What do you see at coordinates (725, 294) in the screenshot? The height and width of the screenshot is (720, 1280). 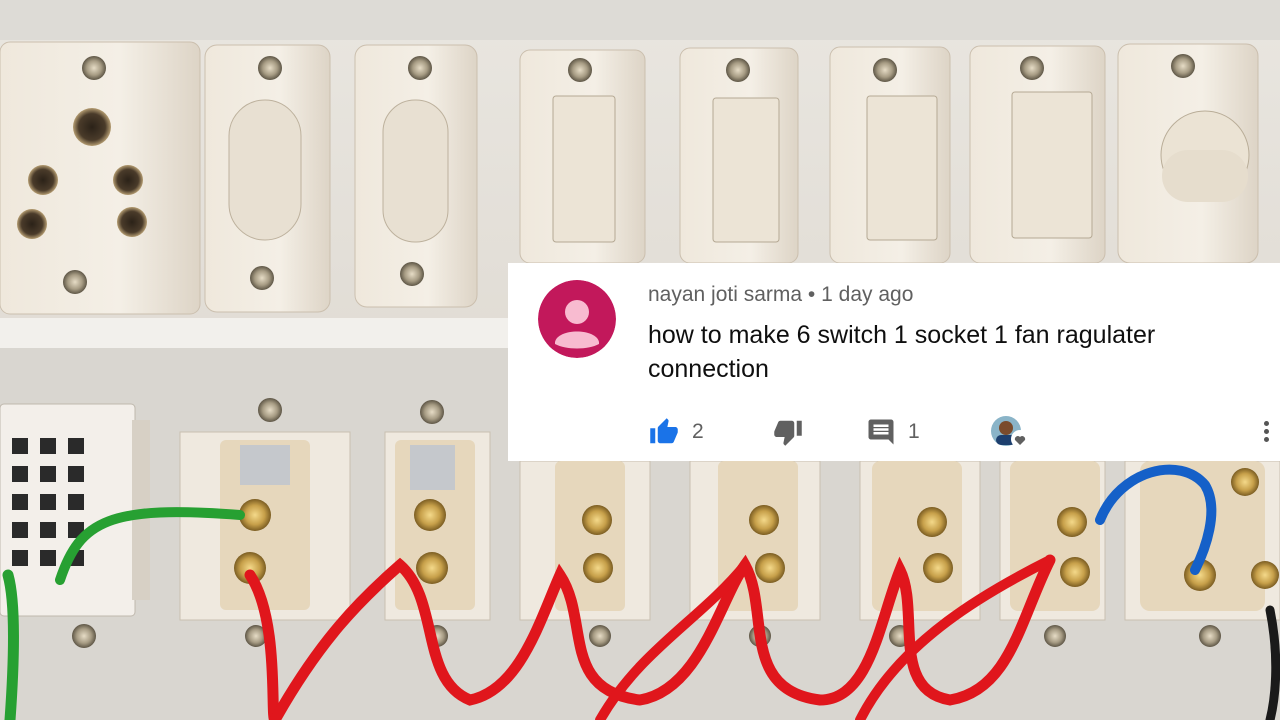 I see `author-name: nayan joti sarma` at bounding box center [725, 294].